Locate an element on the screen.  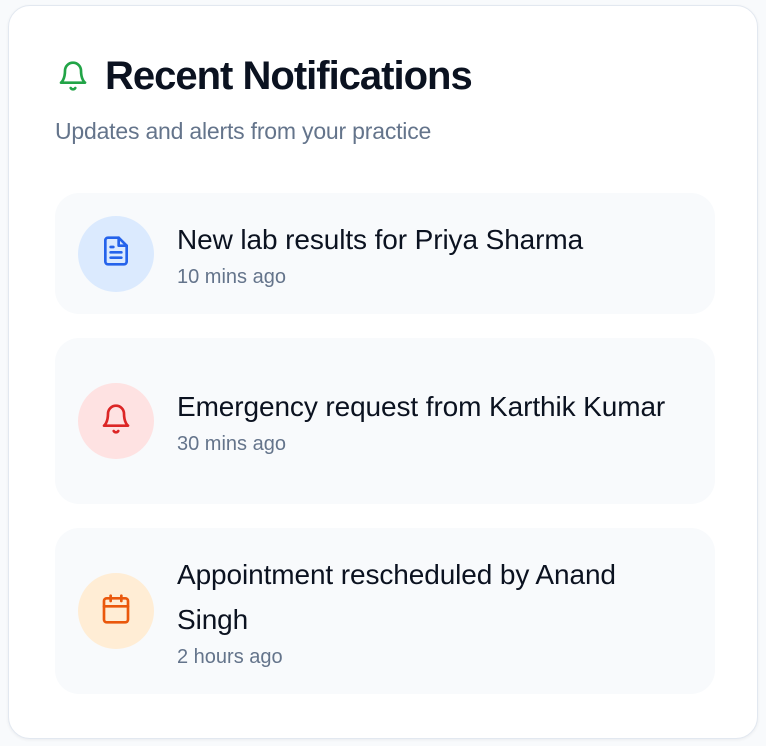
notification-time: 30 mins ago is located at coordinates (231, 444).